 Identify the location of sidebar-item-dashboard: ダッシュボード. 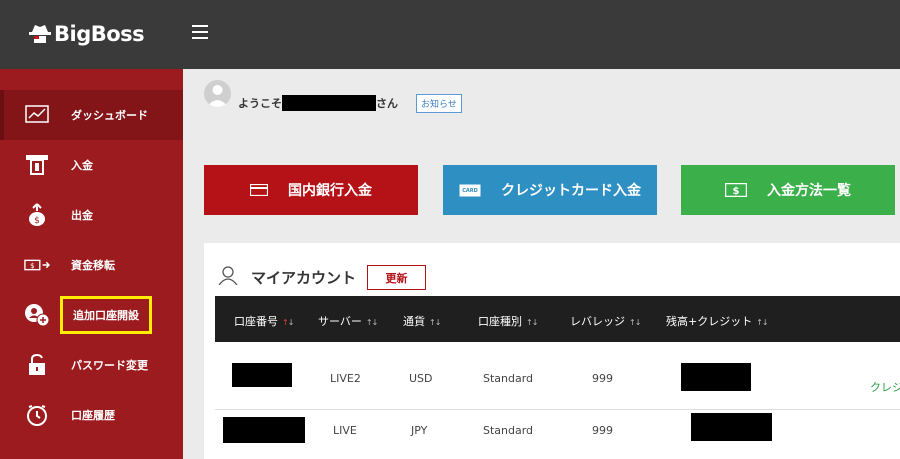
(91, 115).